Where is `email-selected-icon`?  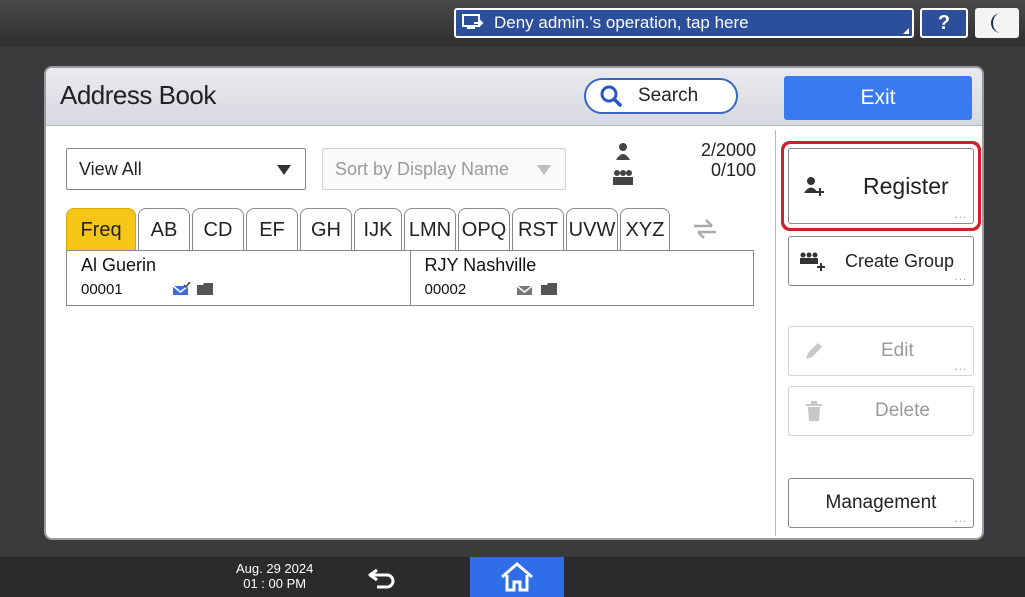
email-selected-icon is located at coordinates (182, 288).